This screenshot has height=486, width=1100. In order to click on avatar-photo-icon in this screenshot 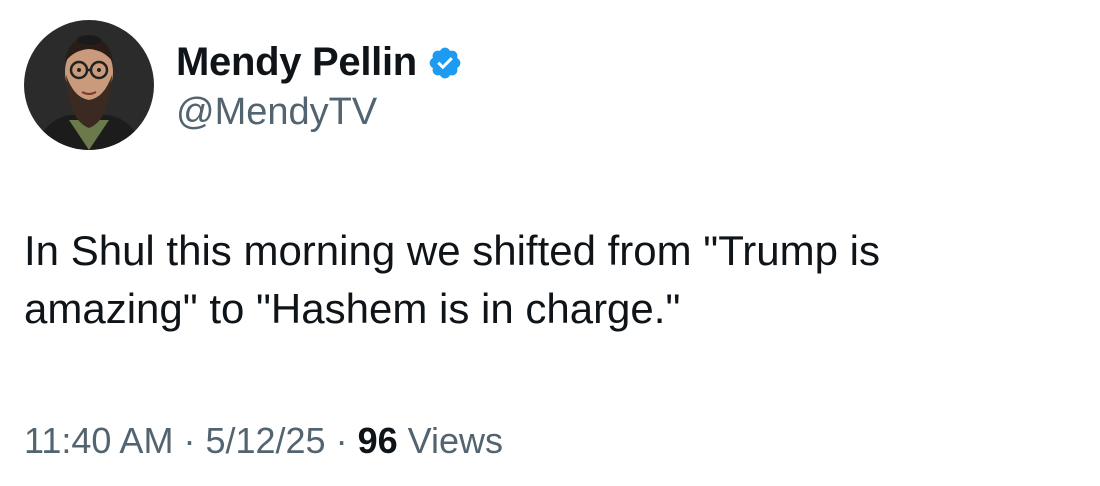, I will do `click(89, 85)`.